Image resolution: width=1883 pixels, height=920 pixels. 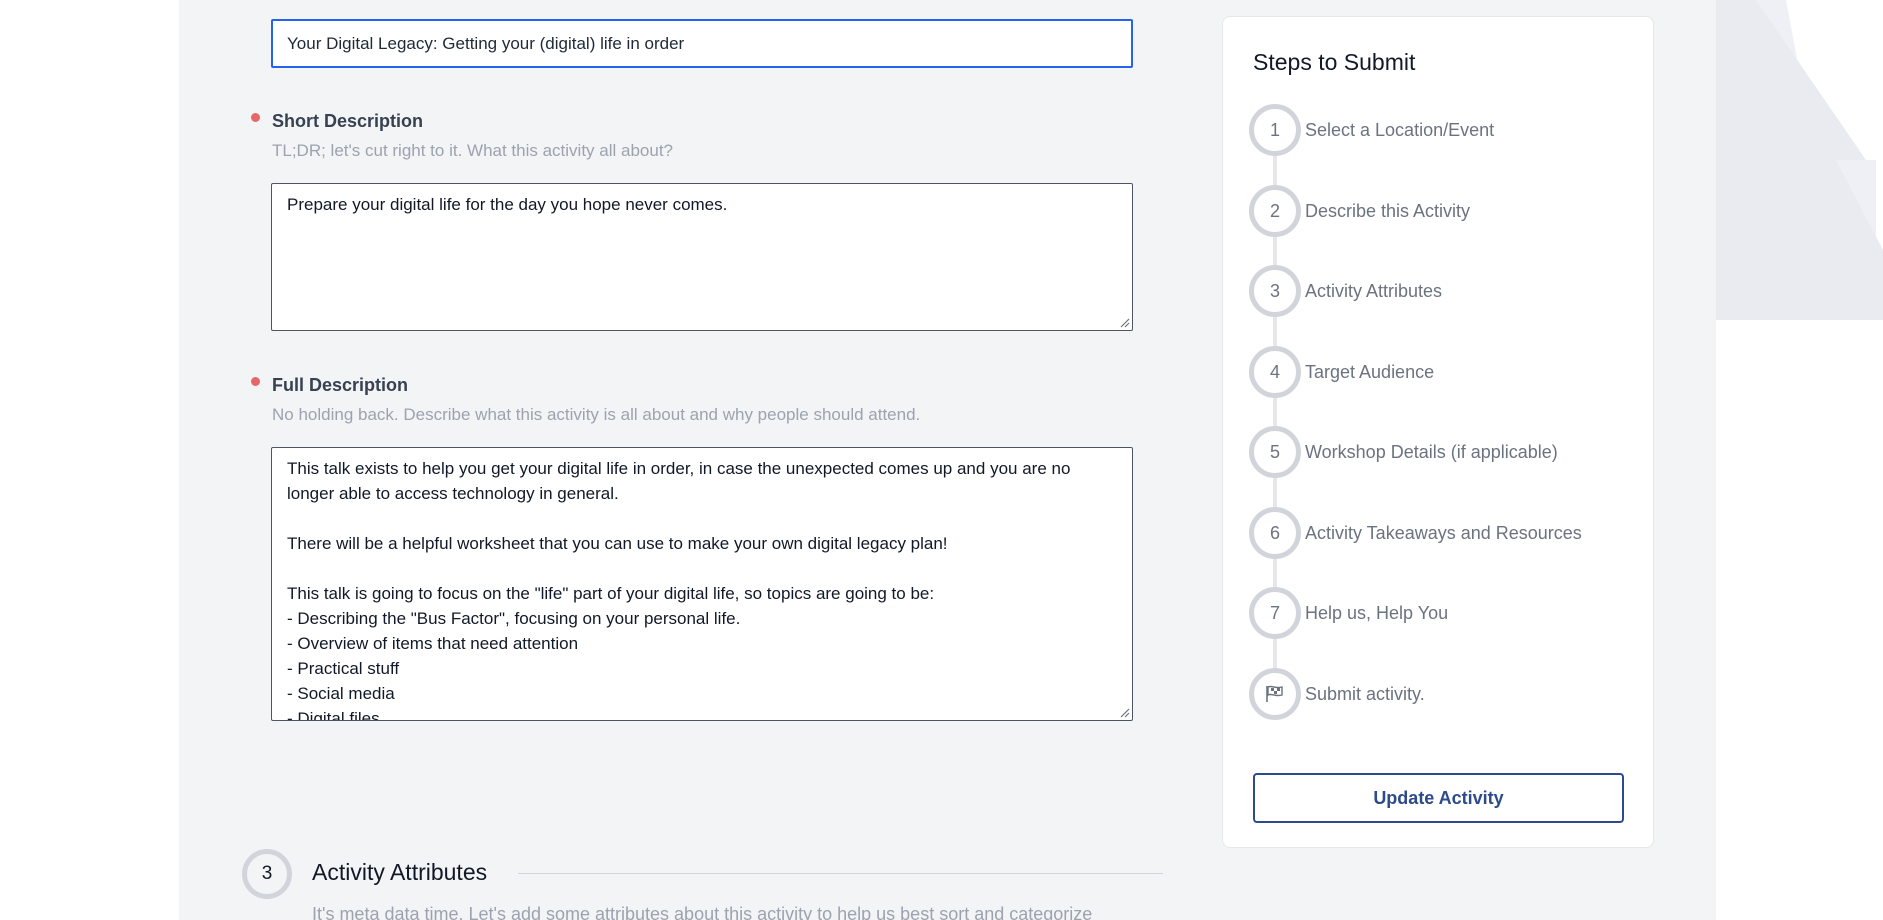 What do you see at coordinates (1443, 532) in the screenshot?
I see `step-label: Activity Takeaways and Resources` at bounding box center [1443, 532].